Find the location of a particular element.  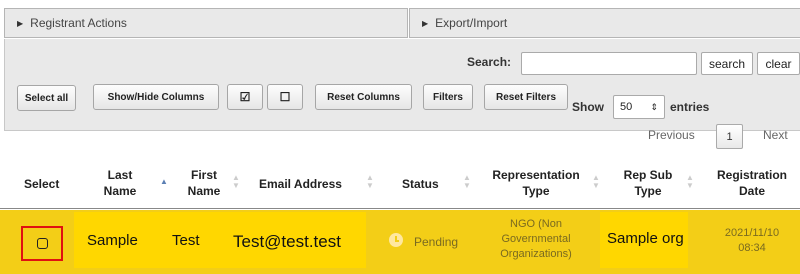

reg-date-line1: 2021/11/10 is located at coordinates (752, 233).